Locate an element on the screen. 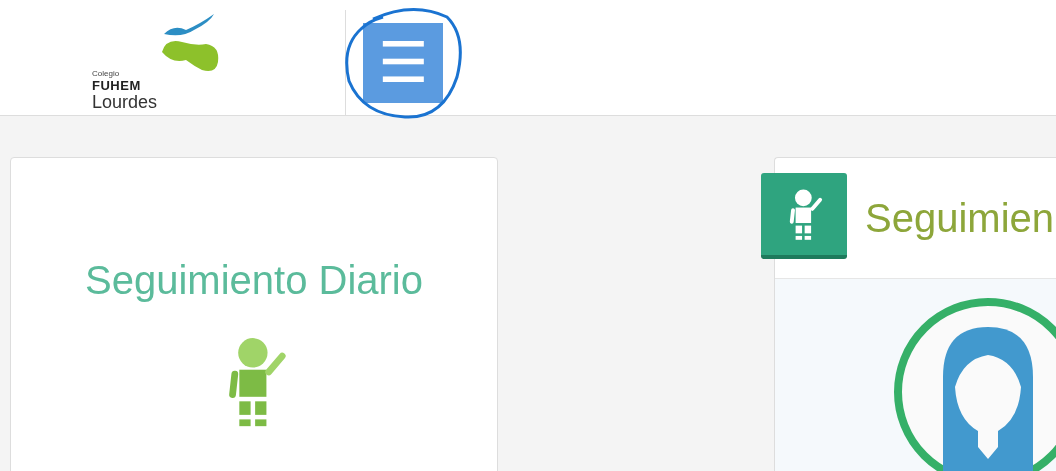  card-title: Seguimiento Diario is located at coordinates (254, 280).